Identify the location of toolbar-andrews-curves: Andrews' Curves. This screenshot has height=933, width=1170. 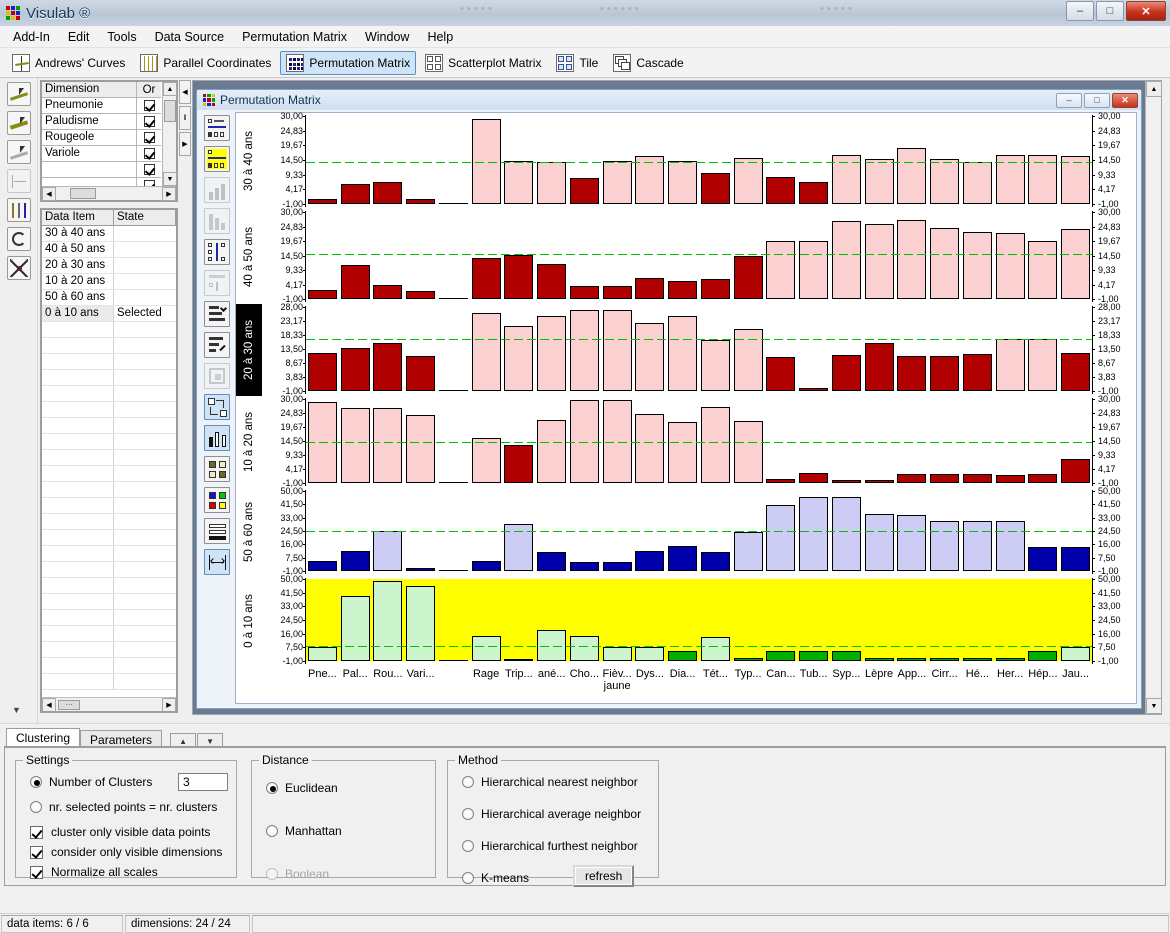
(68, 63).